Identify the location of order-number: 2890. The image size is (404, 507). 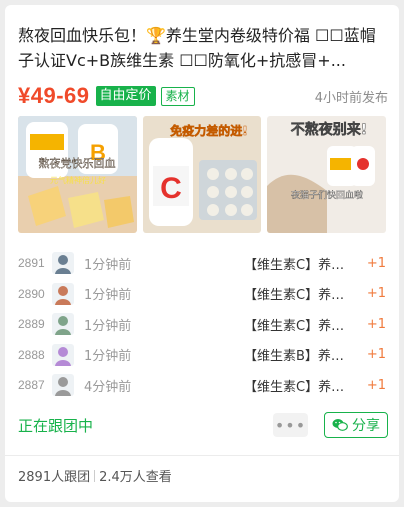
(31, 293).